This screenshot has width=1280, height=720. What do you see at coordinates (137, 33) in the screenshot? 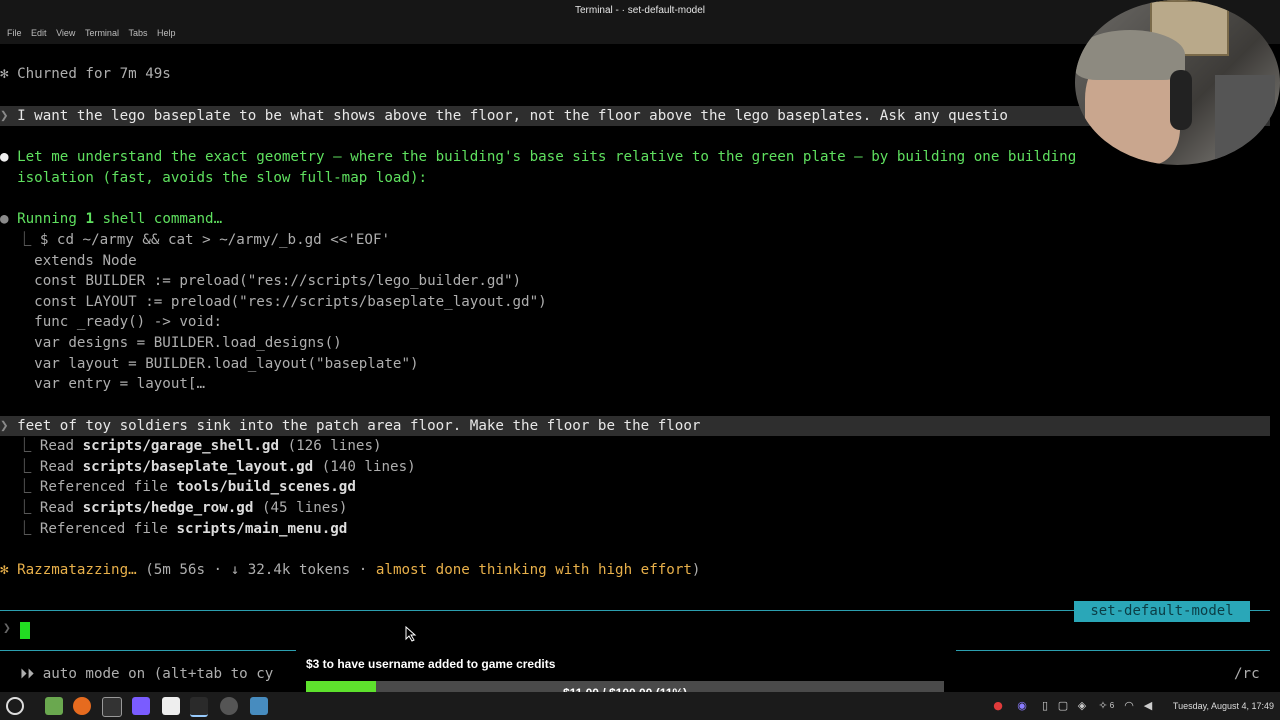
I see `menu-tabs: Tabs` at bounding box center [137, 33].